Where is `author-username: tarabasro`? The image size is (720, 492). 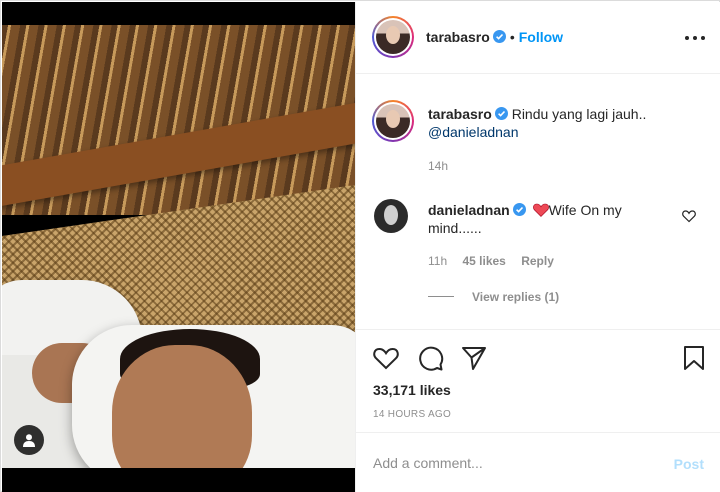
author-username: tarabasro is located at coordinates (458, 37).